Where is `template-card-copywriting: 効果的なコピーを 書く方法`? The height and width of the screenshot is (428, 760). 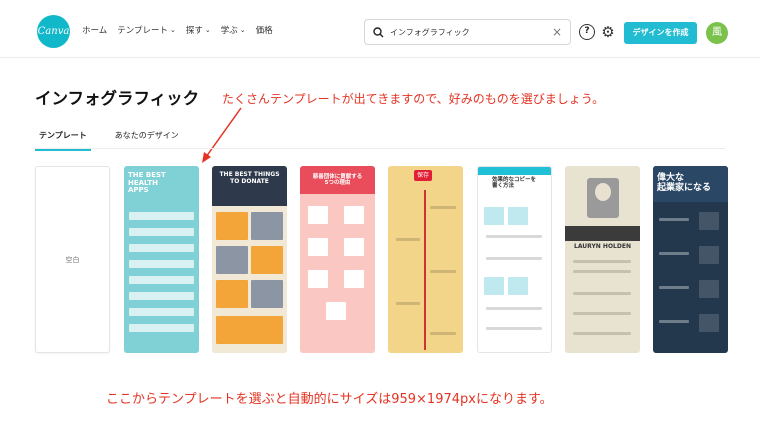 template-card-copywriting: 効果的なコピーを 書く方法 is located at coordinates (514, 259).